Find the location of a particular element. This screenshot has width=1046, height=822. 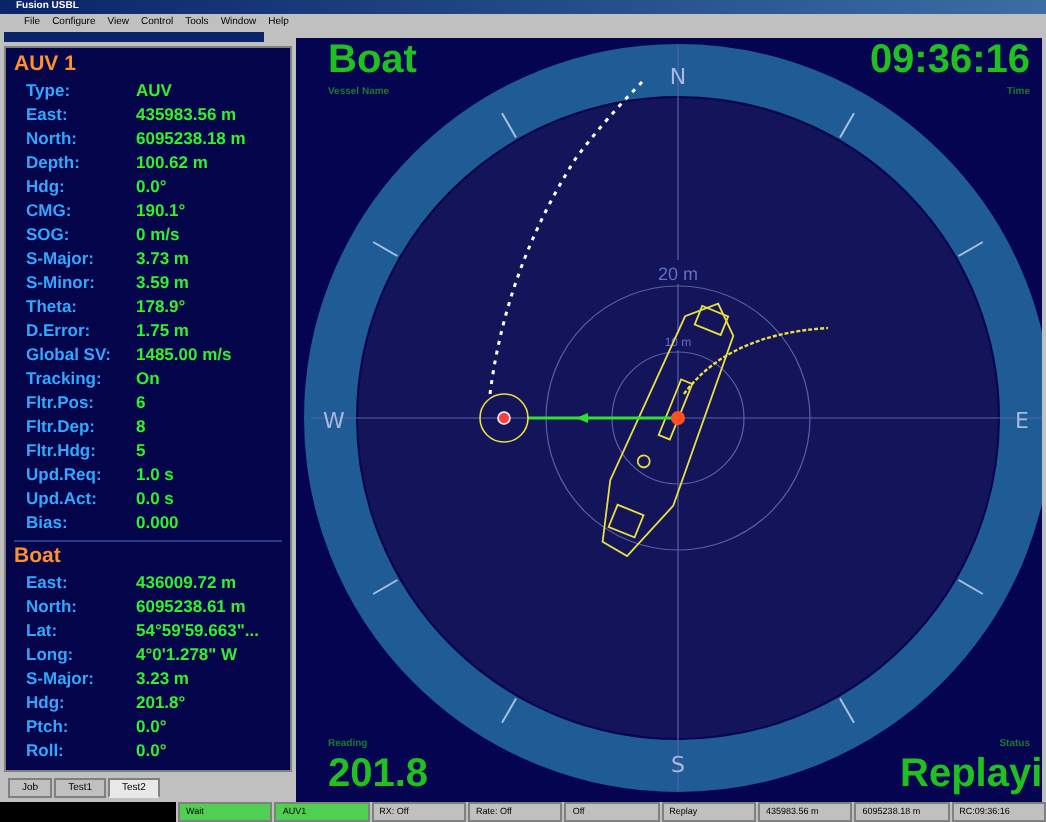

field-value: 190.1° is located at coordinates (161, 210).